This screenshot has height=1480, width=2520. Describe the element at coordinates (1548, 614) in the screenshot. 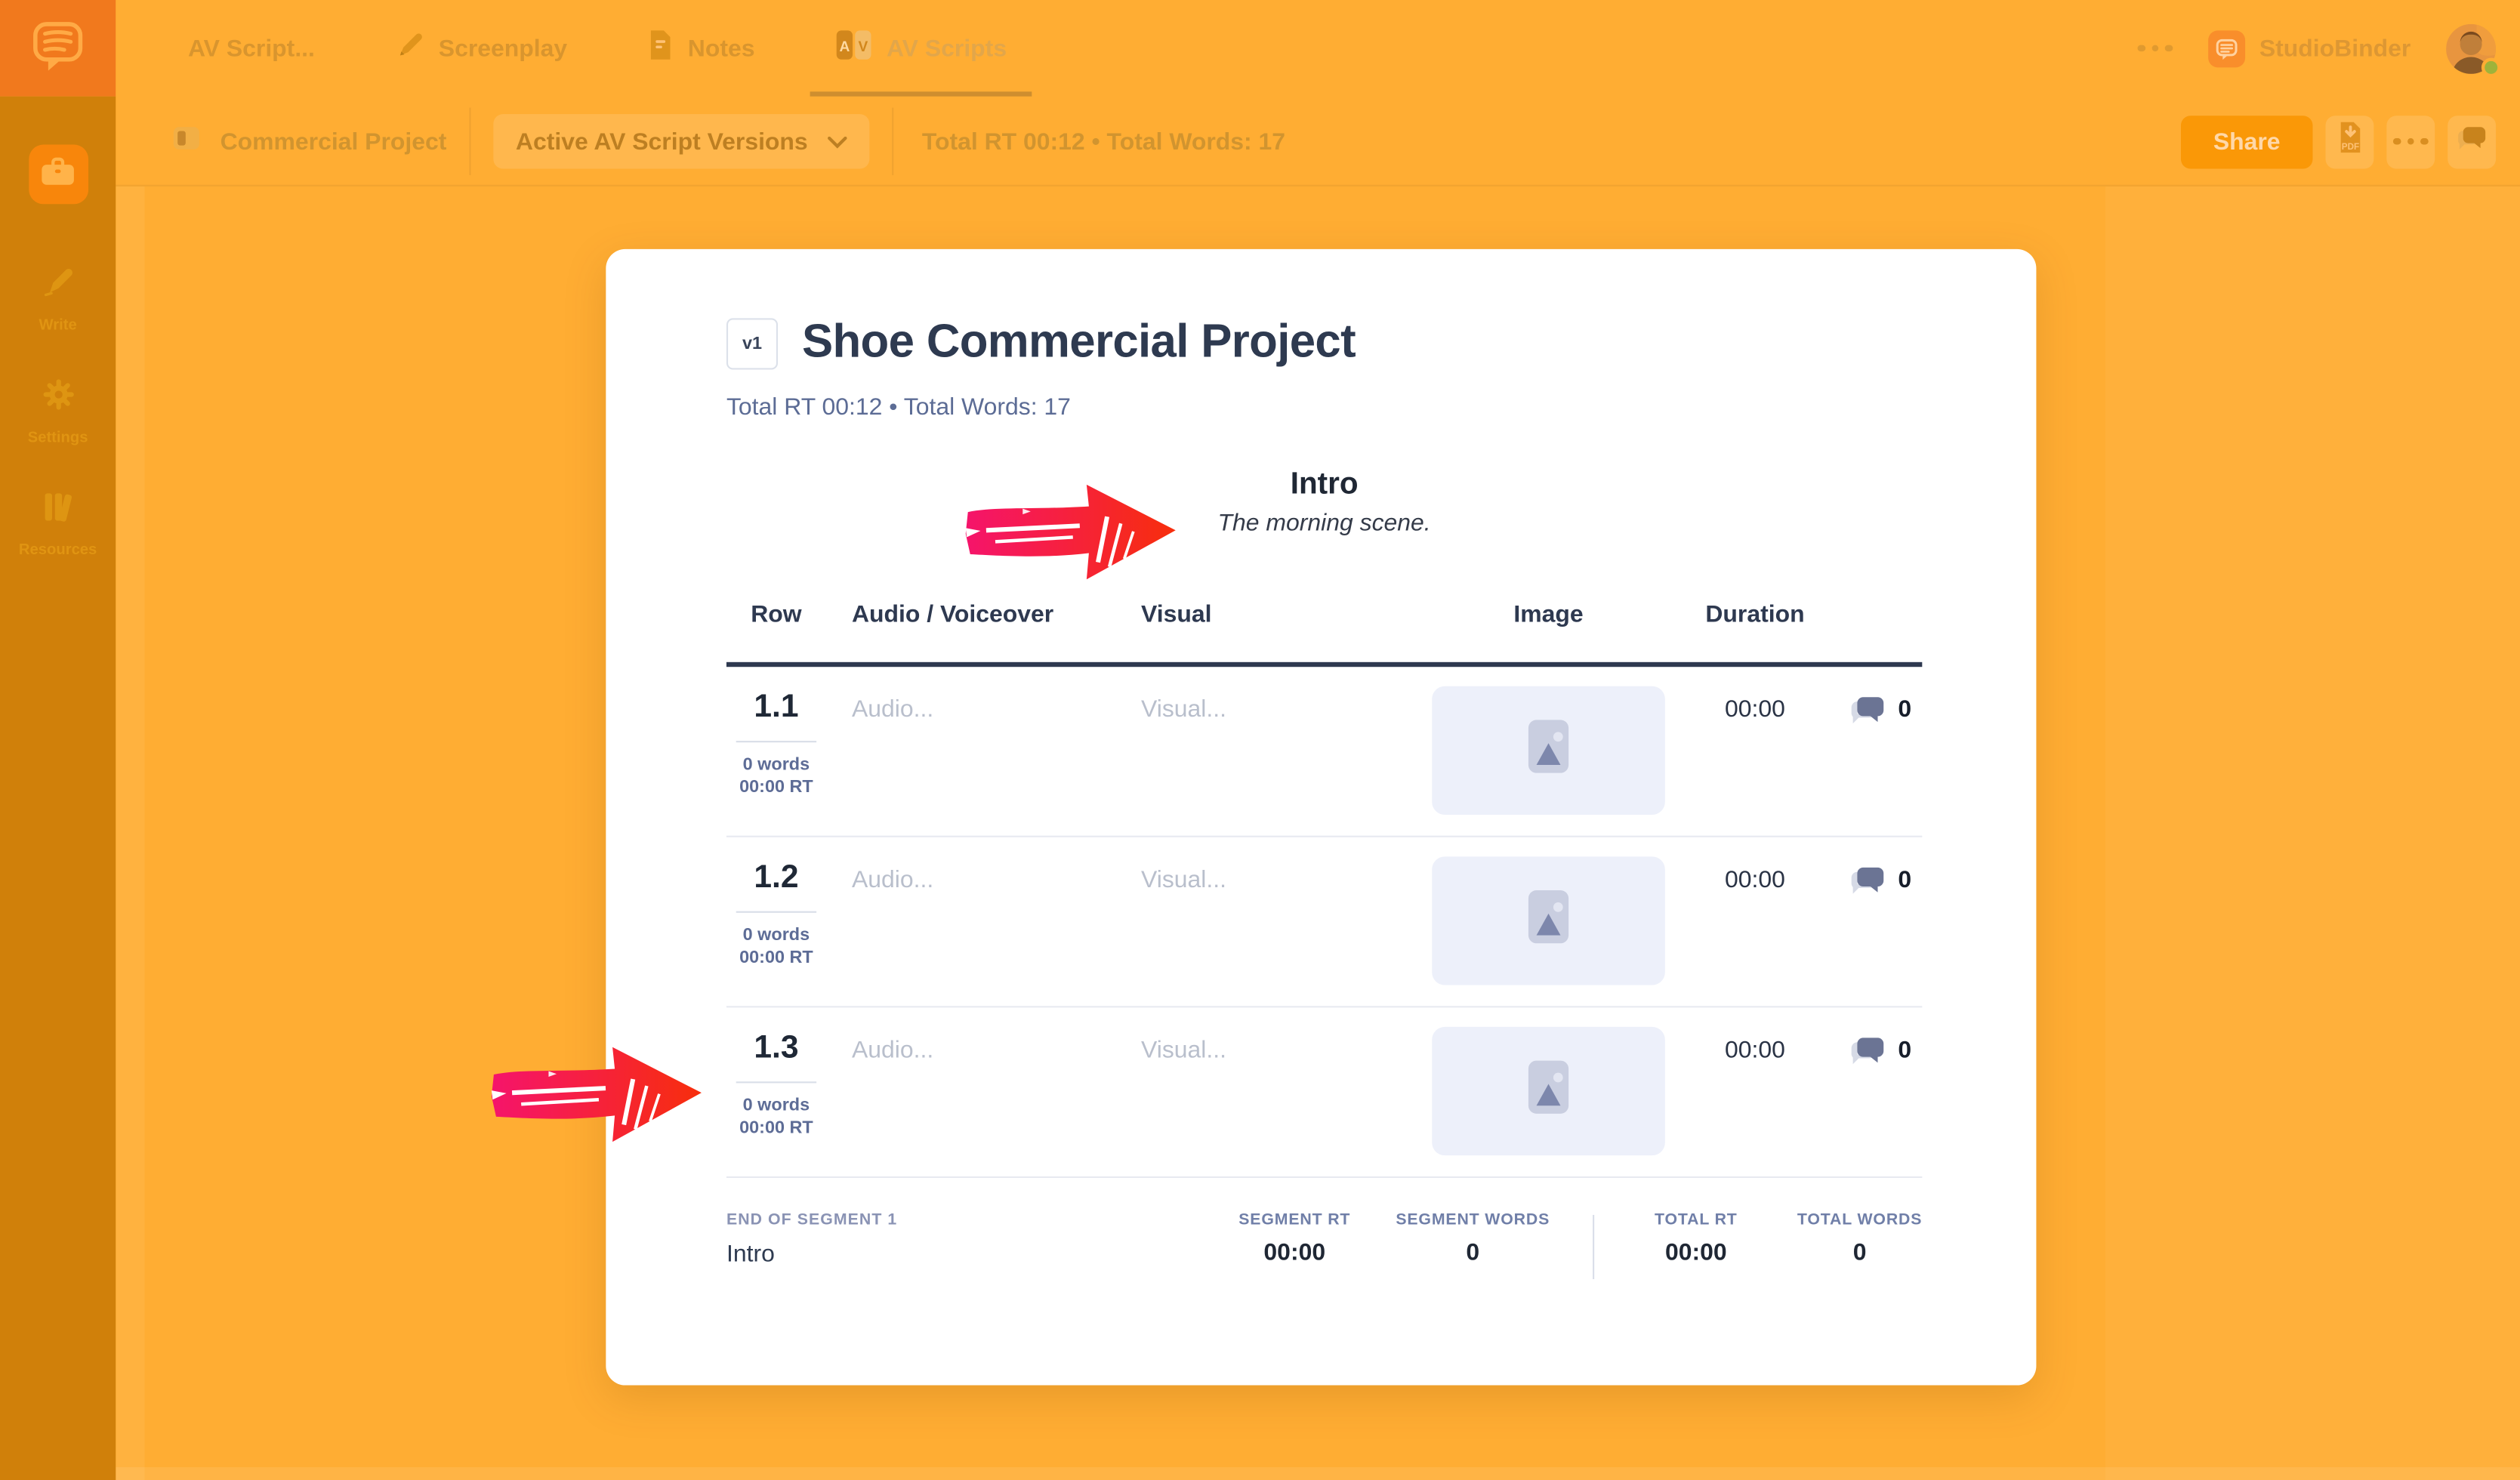

I see `column-header-image: Image` at that location.